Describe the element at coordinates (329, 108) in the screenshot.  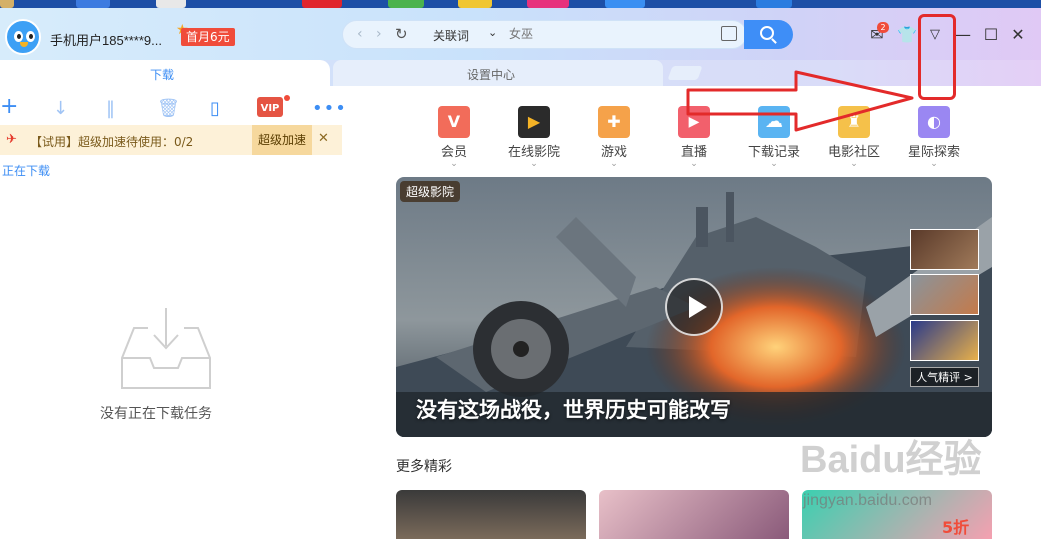
I see `more-options-icon: •••` at that location.